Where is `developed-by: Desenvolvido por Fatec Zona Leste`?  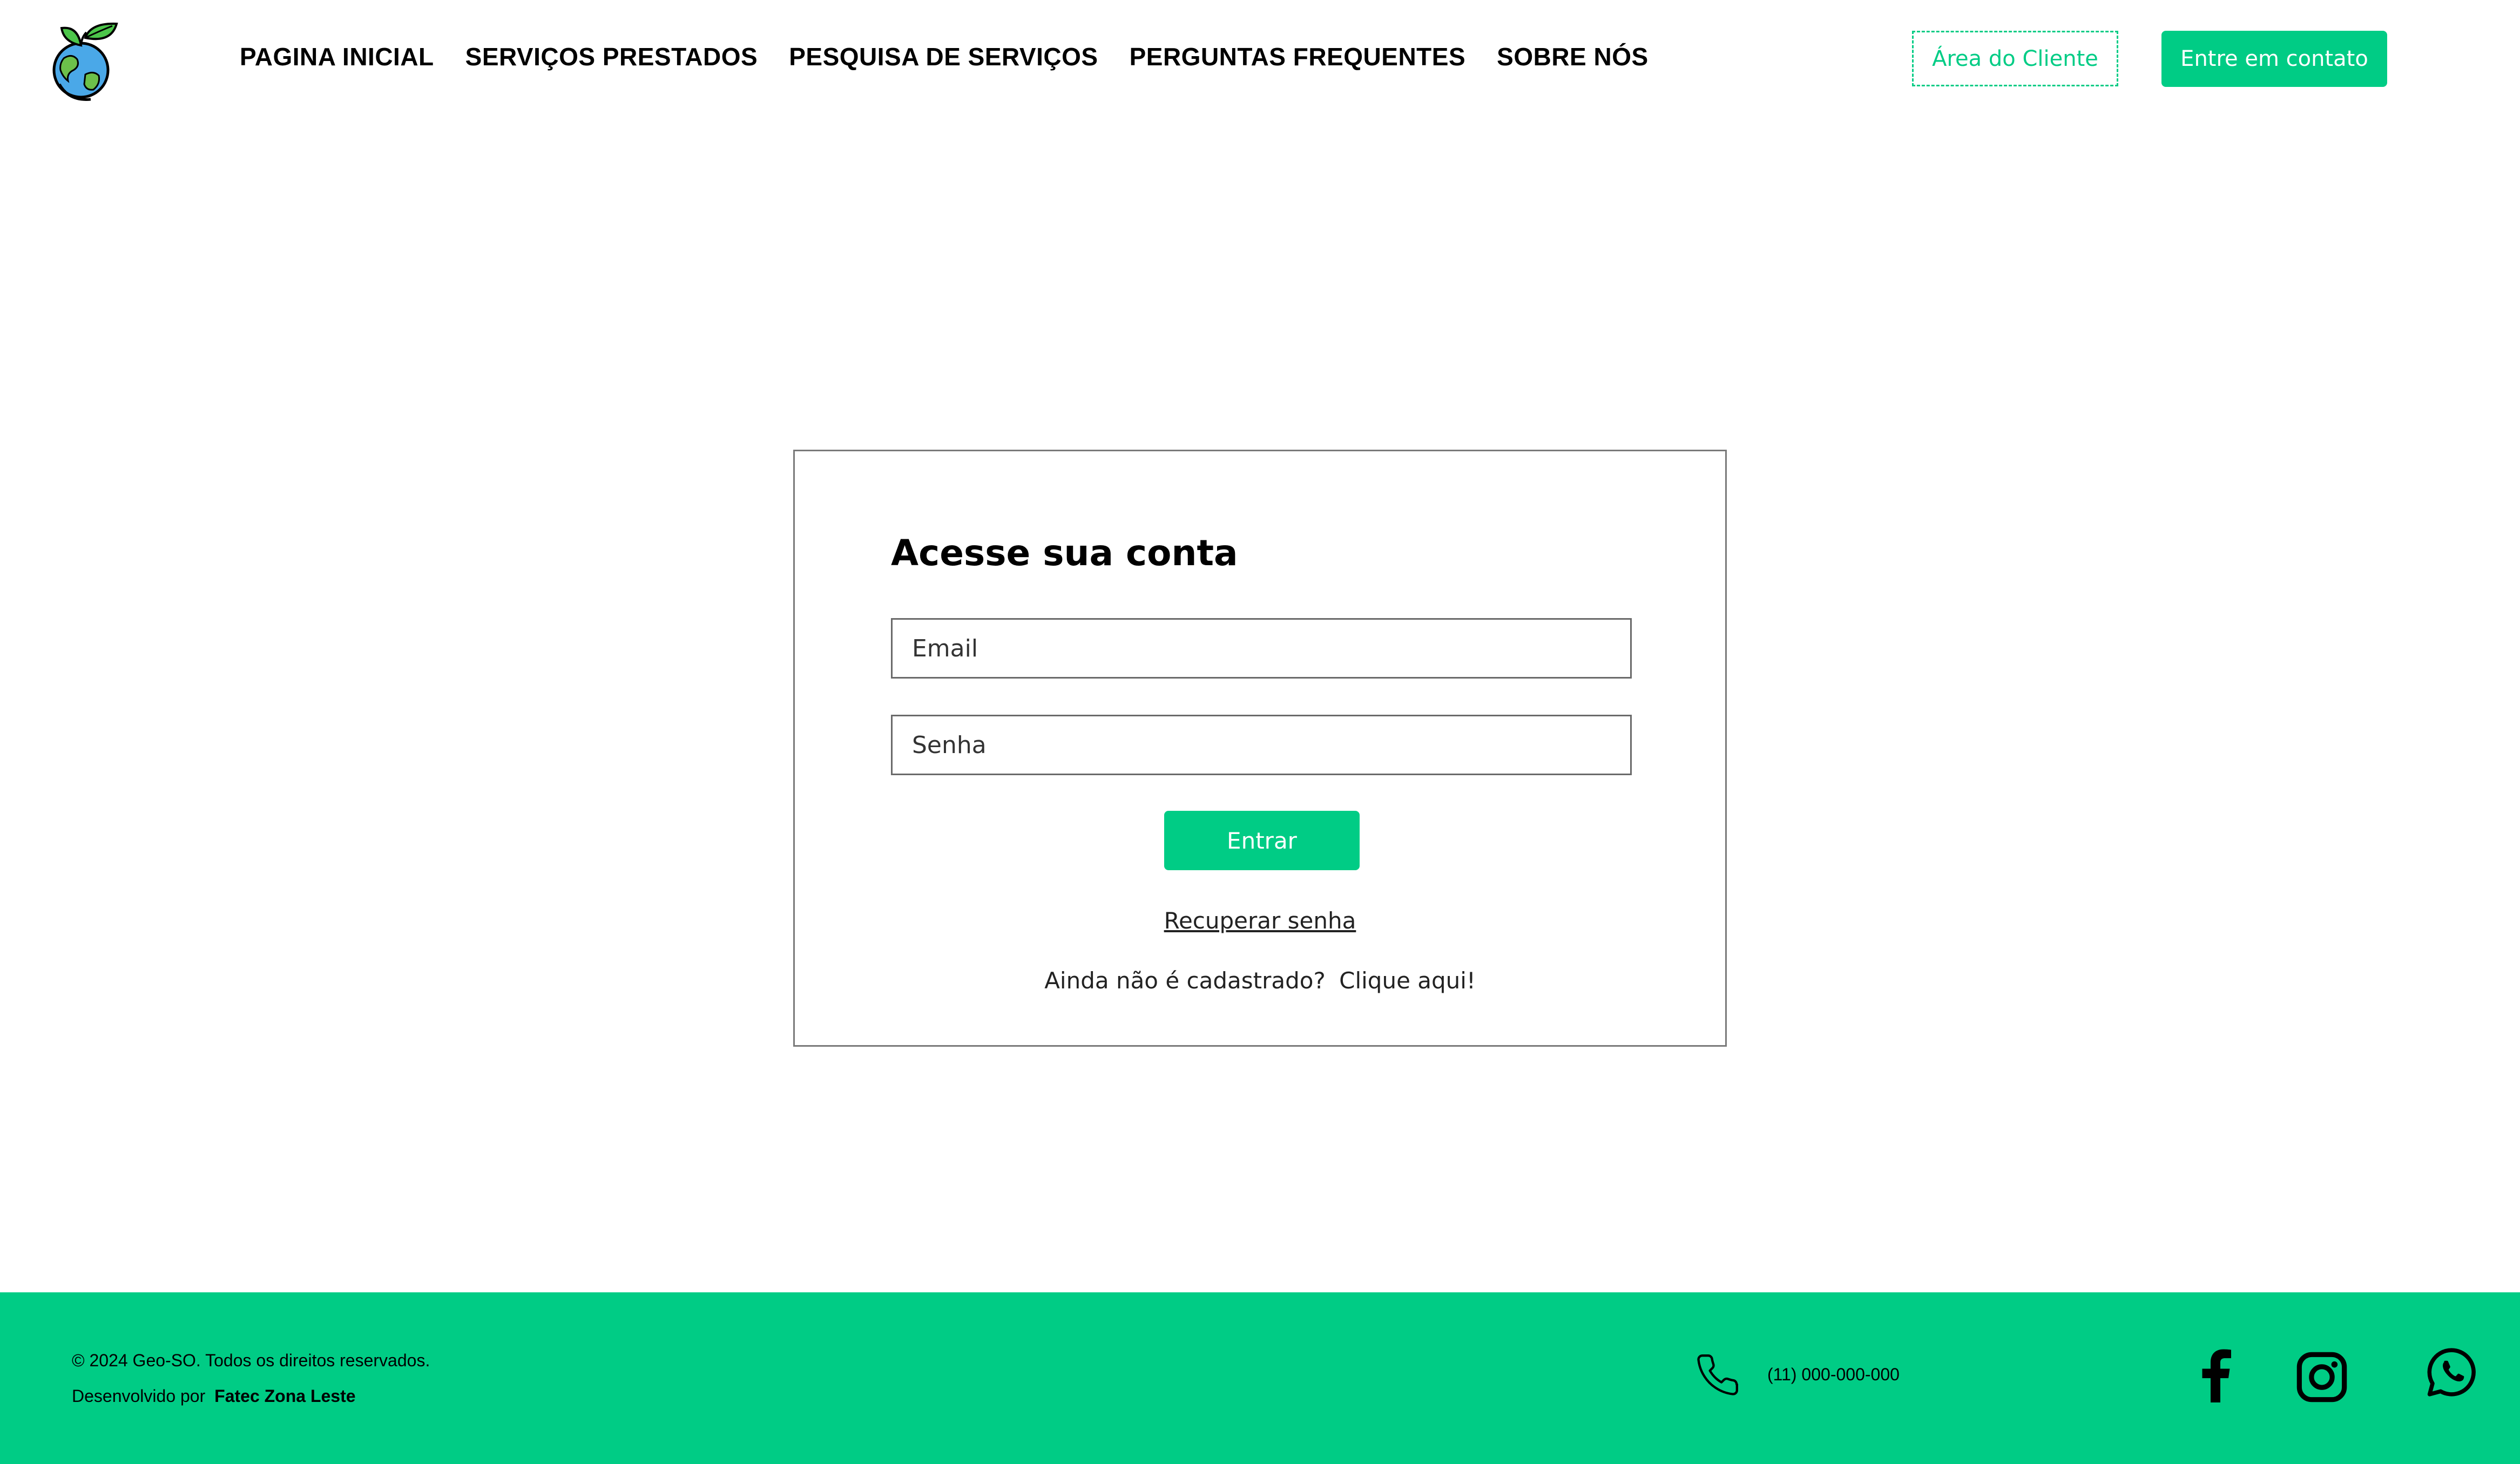
developed-by: Desenvolvido por Fatec Zona Leste is located at coordinates (214, 1396).